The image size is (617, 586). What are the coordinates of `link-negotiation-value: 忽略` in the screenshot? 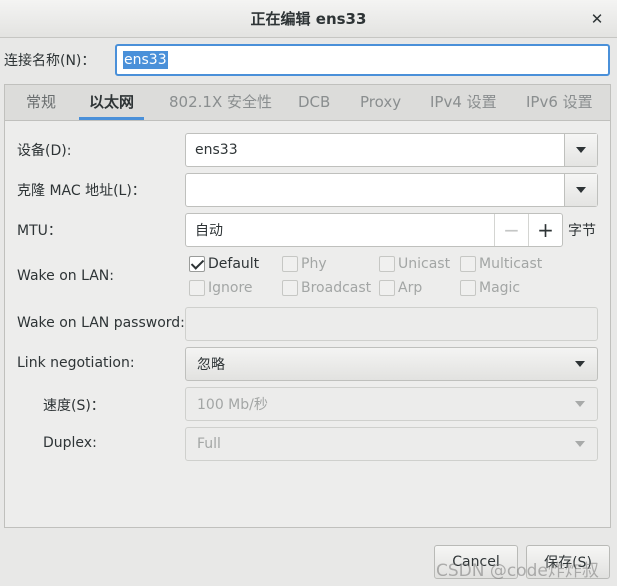 It's located at (211, 365).